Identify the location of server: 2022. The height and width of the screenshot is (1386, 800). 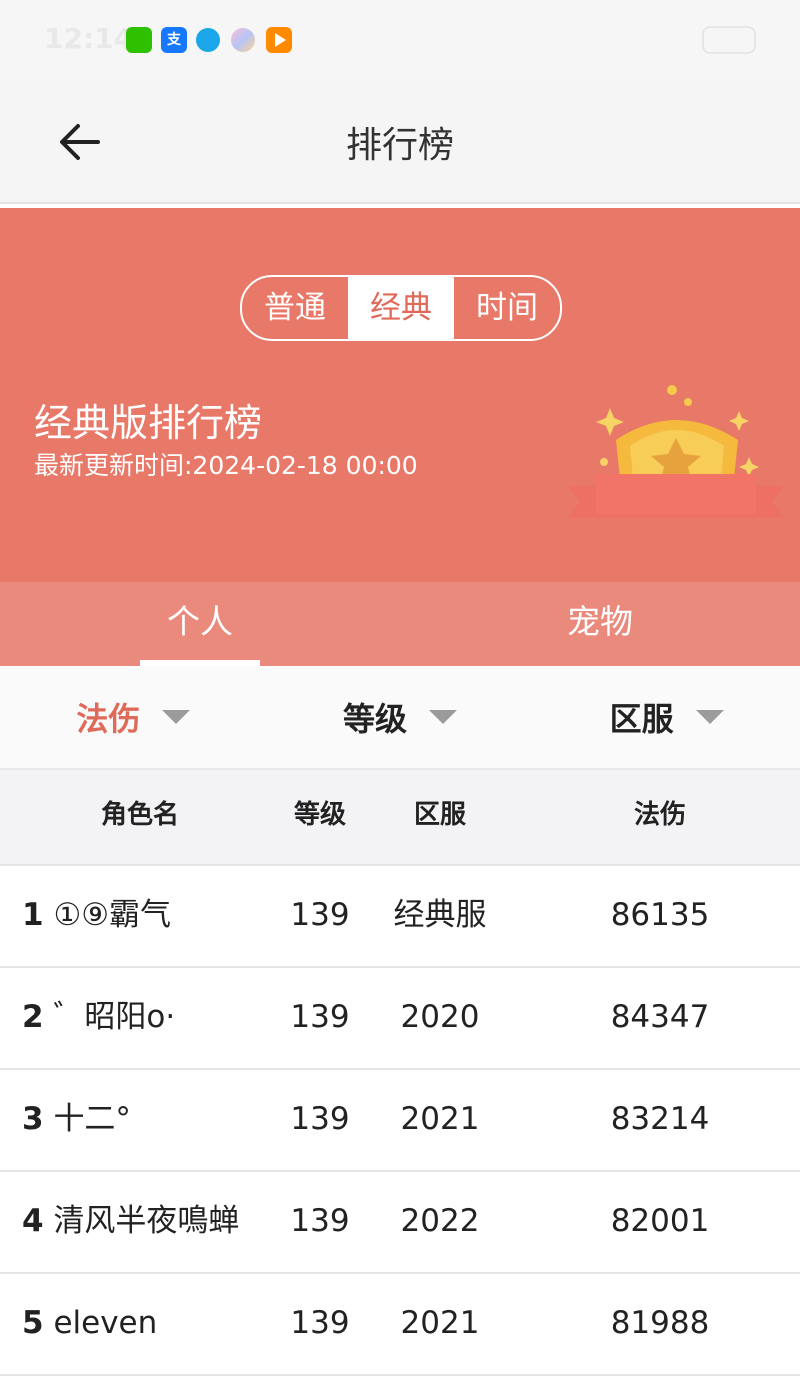
(440, 1221).